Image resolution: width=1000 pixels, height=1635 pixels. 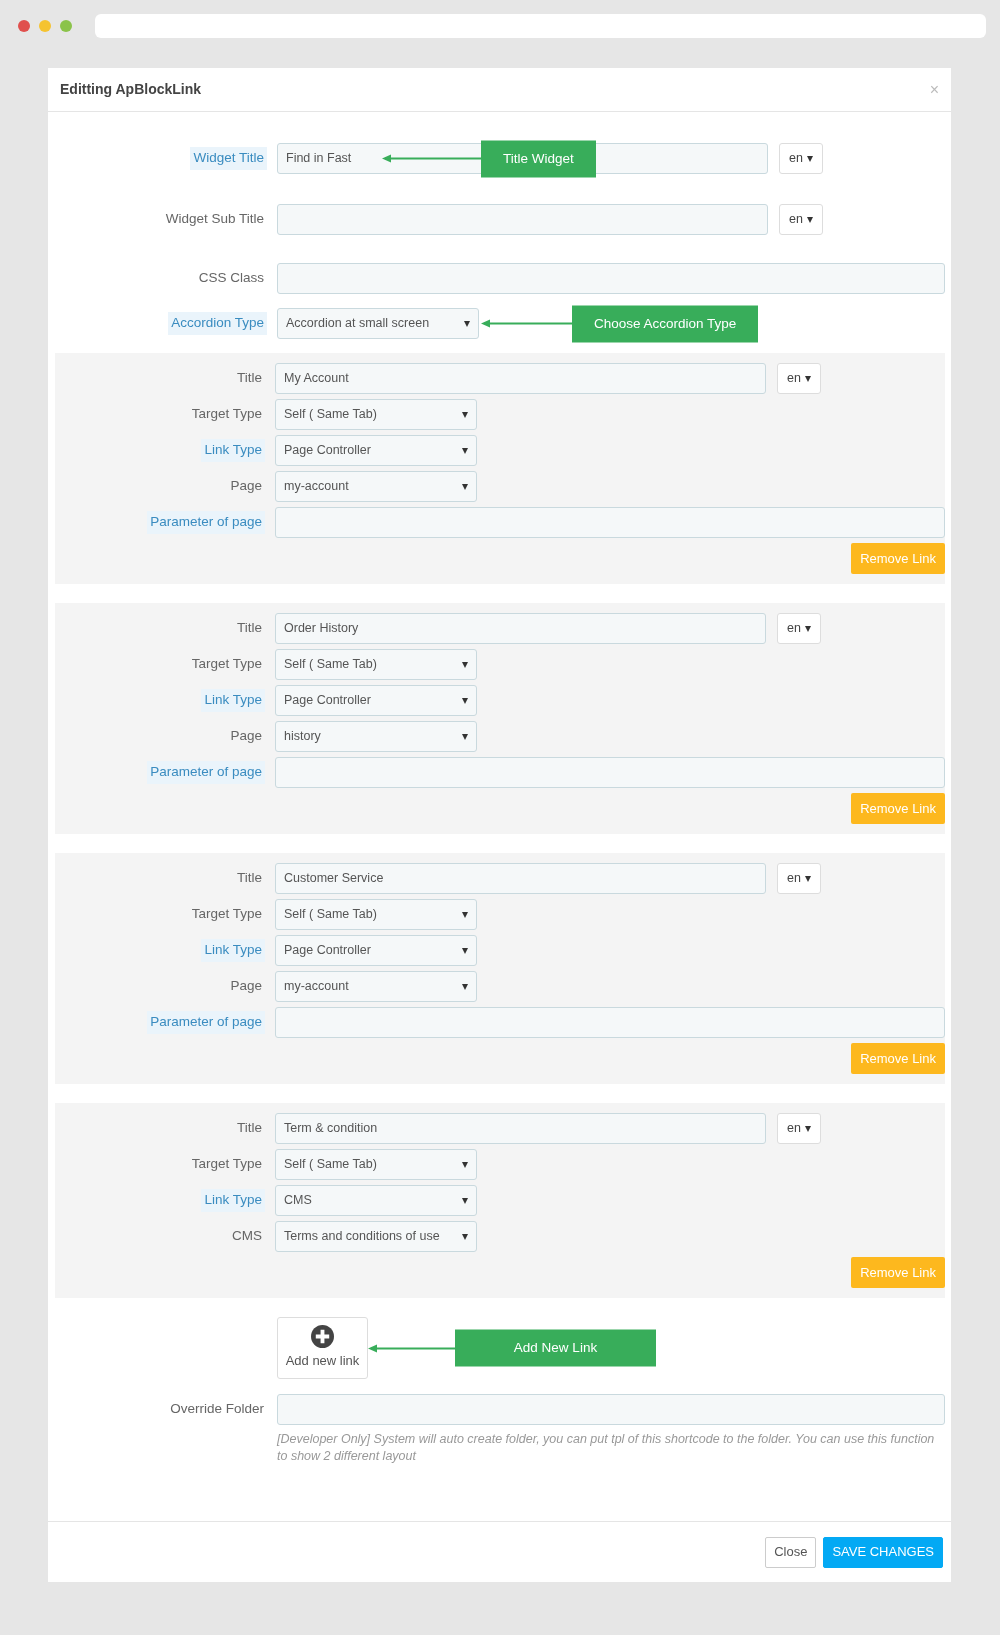 What do you see at coordinates (520, 878) in the screenshot?
I see `text-input: Customer Service` at bounding box center [520, 878].